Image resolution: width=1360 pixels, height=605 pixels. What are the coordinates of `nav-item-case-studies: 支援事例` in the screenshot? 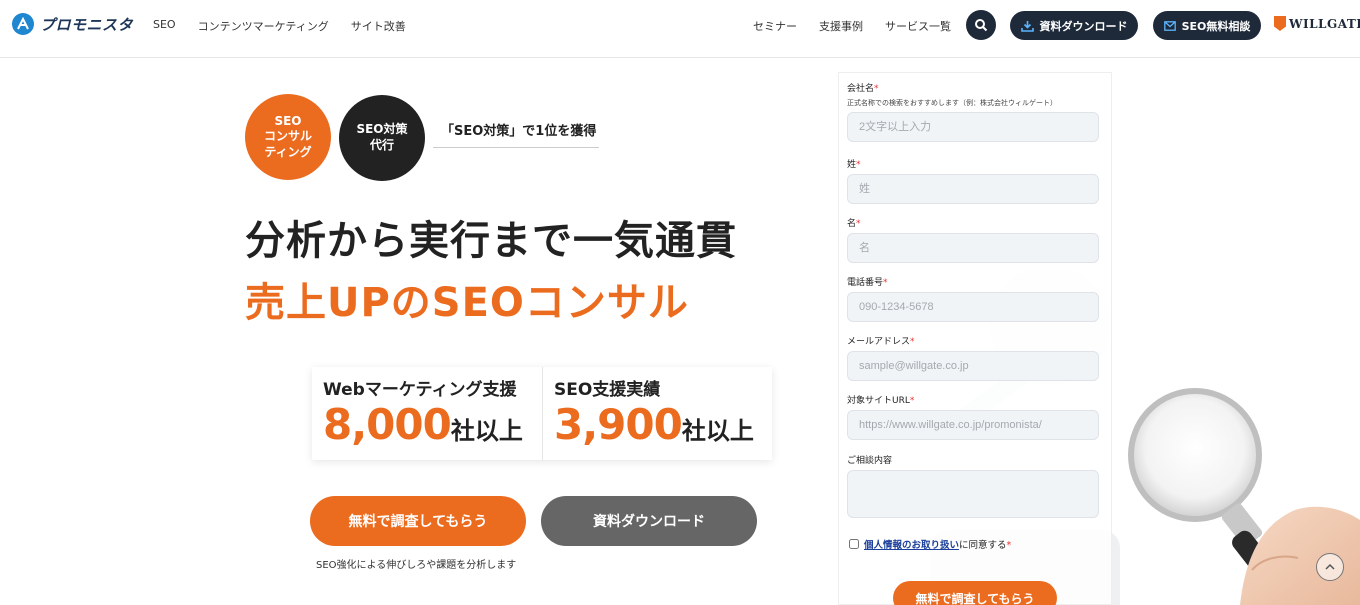 It's located at (841, 26).